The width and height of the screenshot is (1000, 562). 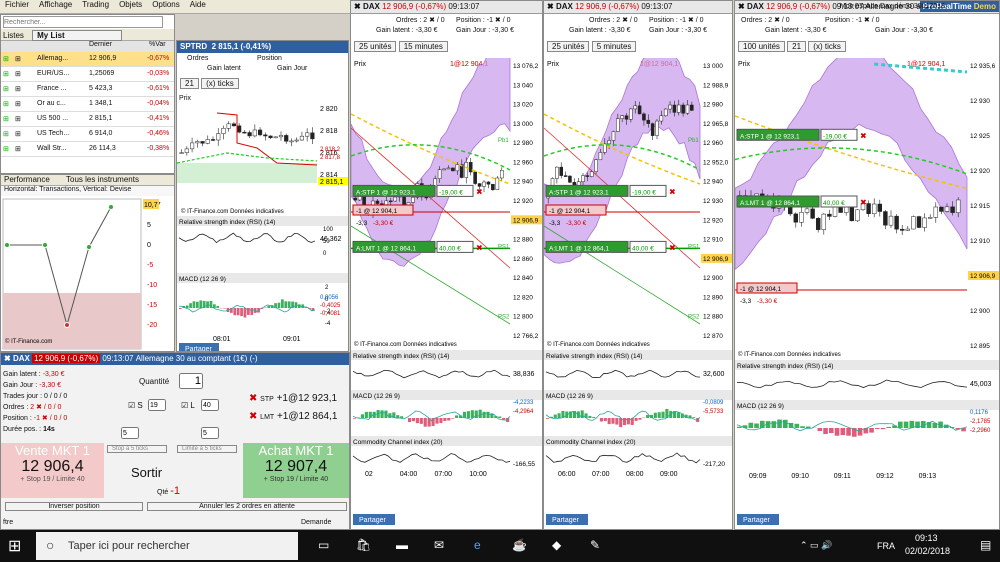 What do you see at coordinates (402, 545) in the screenshot?
I see `folder-icon: ▬` at bounding box center [402, 545].